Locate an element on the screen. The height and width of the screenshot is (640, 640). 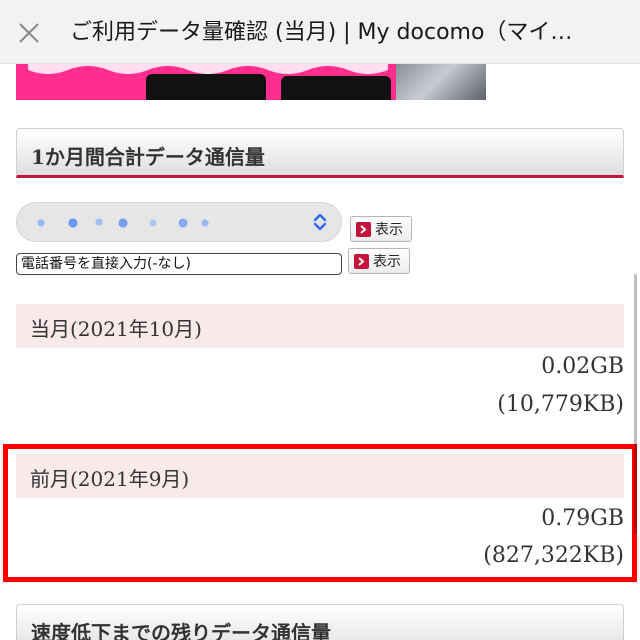
phone-number-input is located at coordinates (179, 264).